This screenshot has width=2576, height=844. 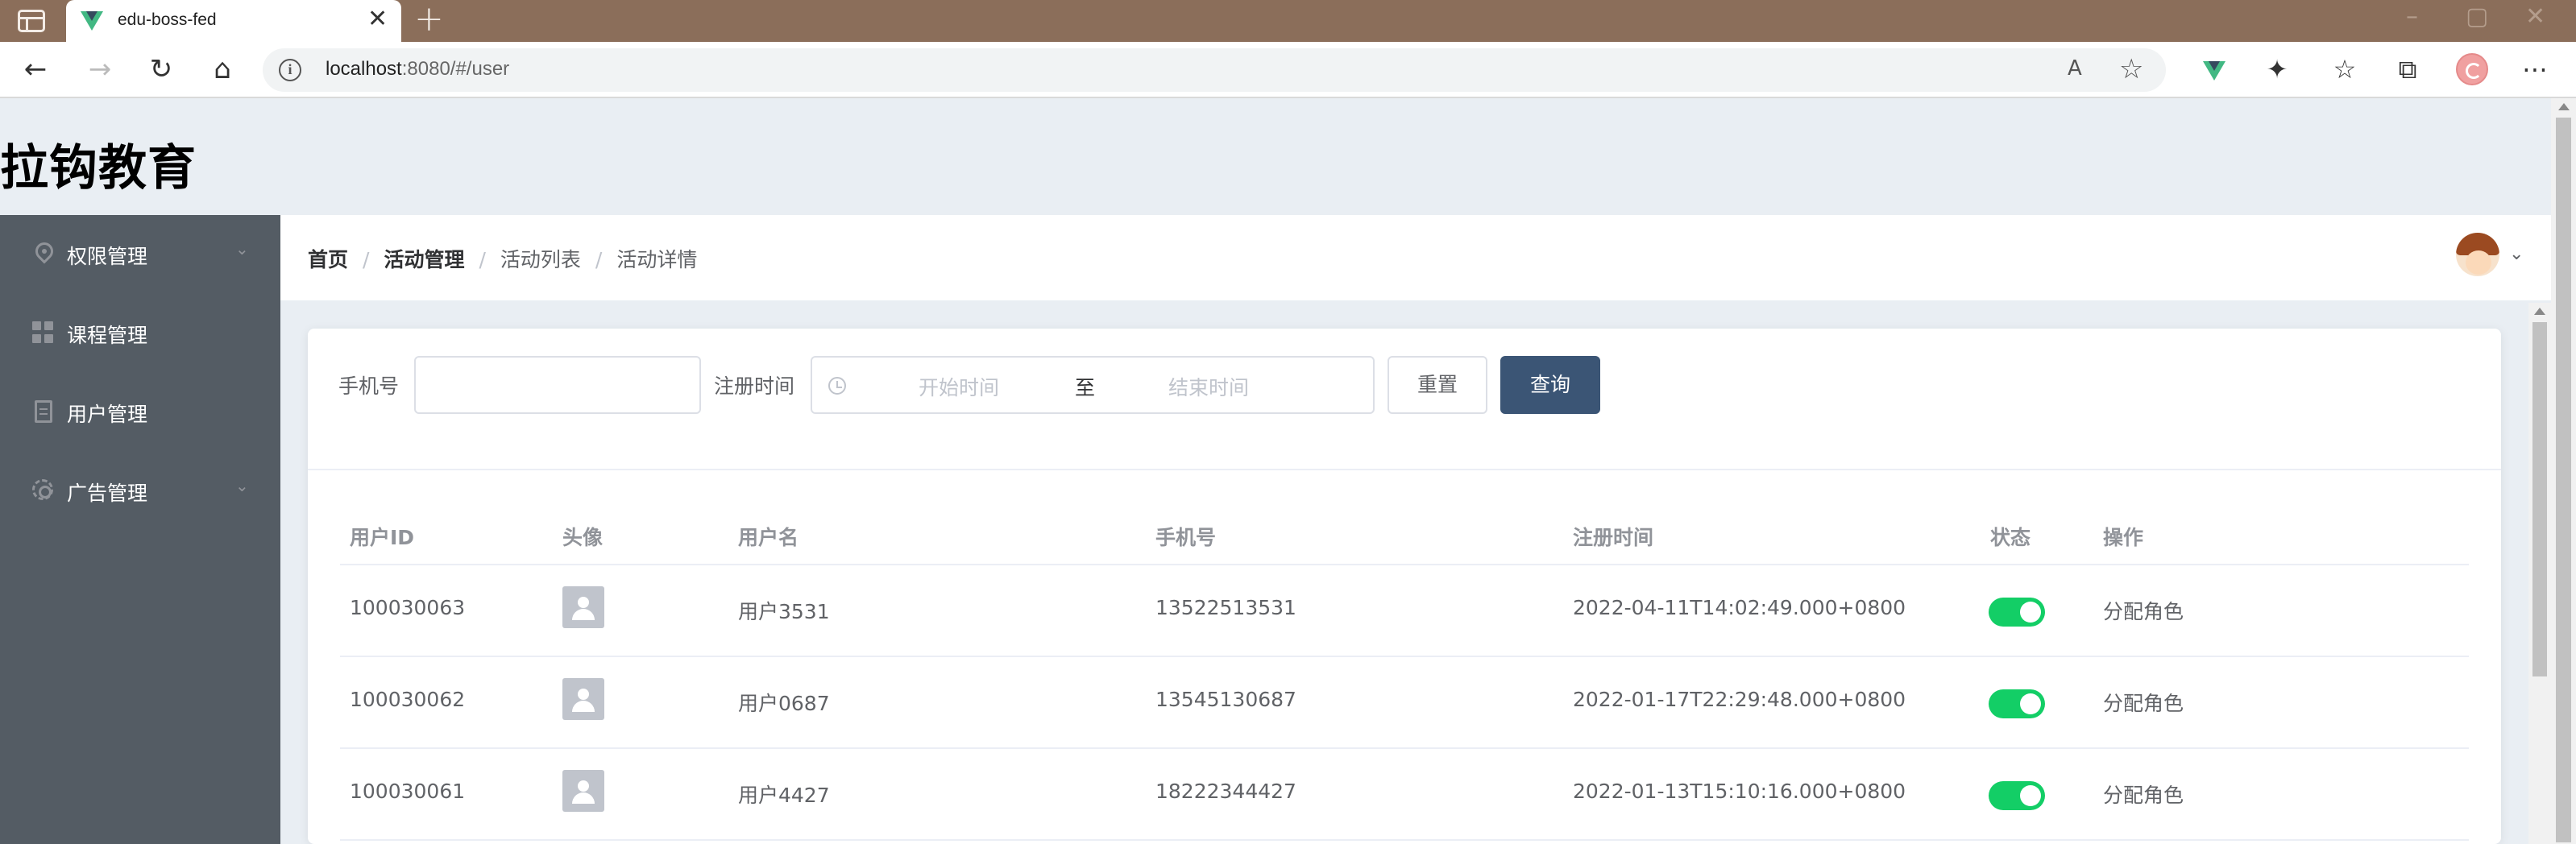 What do you see at coordinates (108, 335) in the screenshot?
I see `sidebar-item-label: 课程管理` at bounding box center [108, 335].